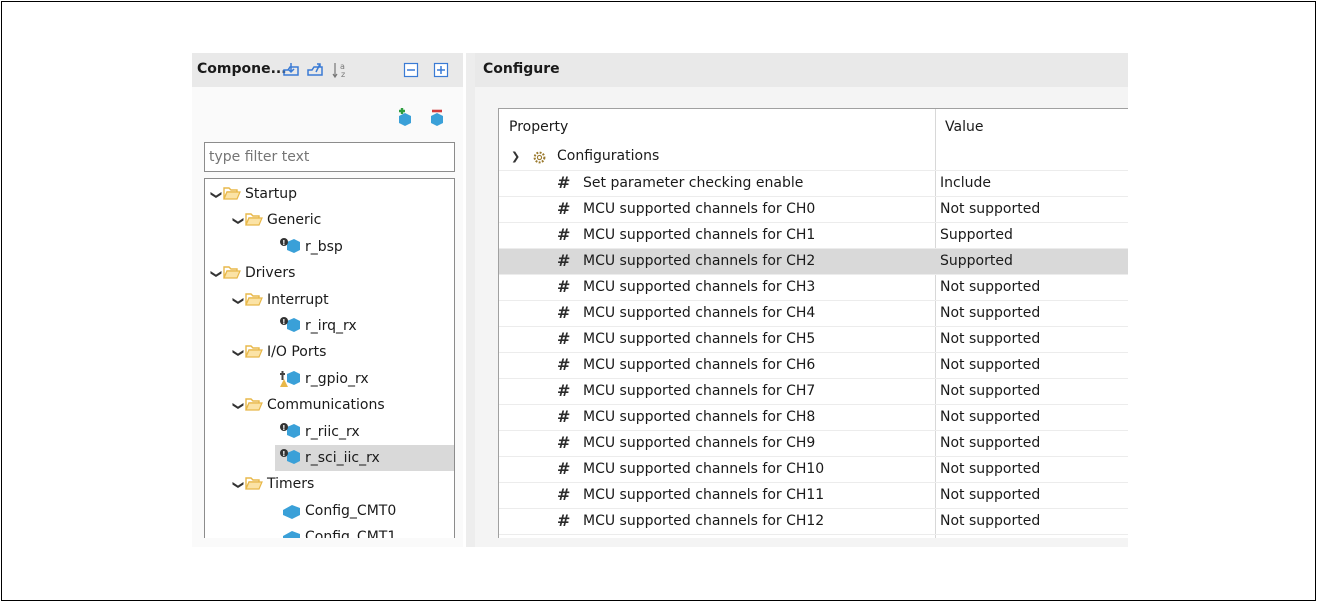 The image size is (1319, 601). Describe the element at coordinates (699, 313) in the screenshot. I see `property-name: MCU supported channels for CH4` at that location.